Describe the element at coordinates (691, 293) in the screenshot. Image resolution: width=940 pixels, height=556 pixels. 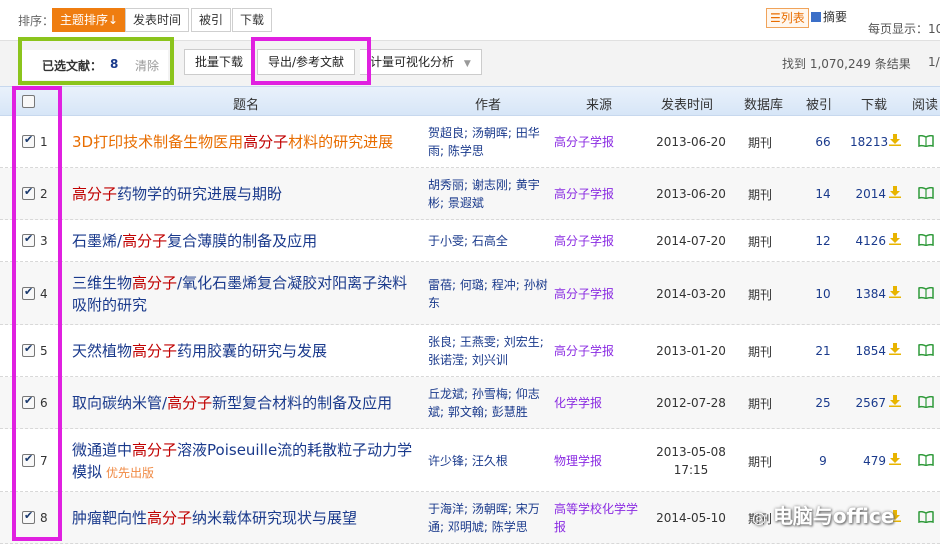
I see `publish-date: 2014-03-20` at that location.